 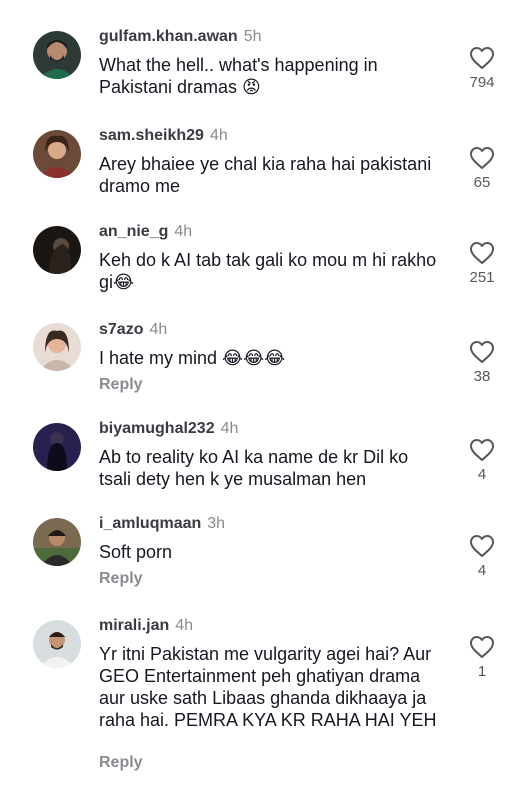 What do you see at coordinates (151, 135) in the screenshot?
I see `username: sam.sheikh29` at bounding box center [151, 135].